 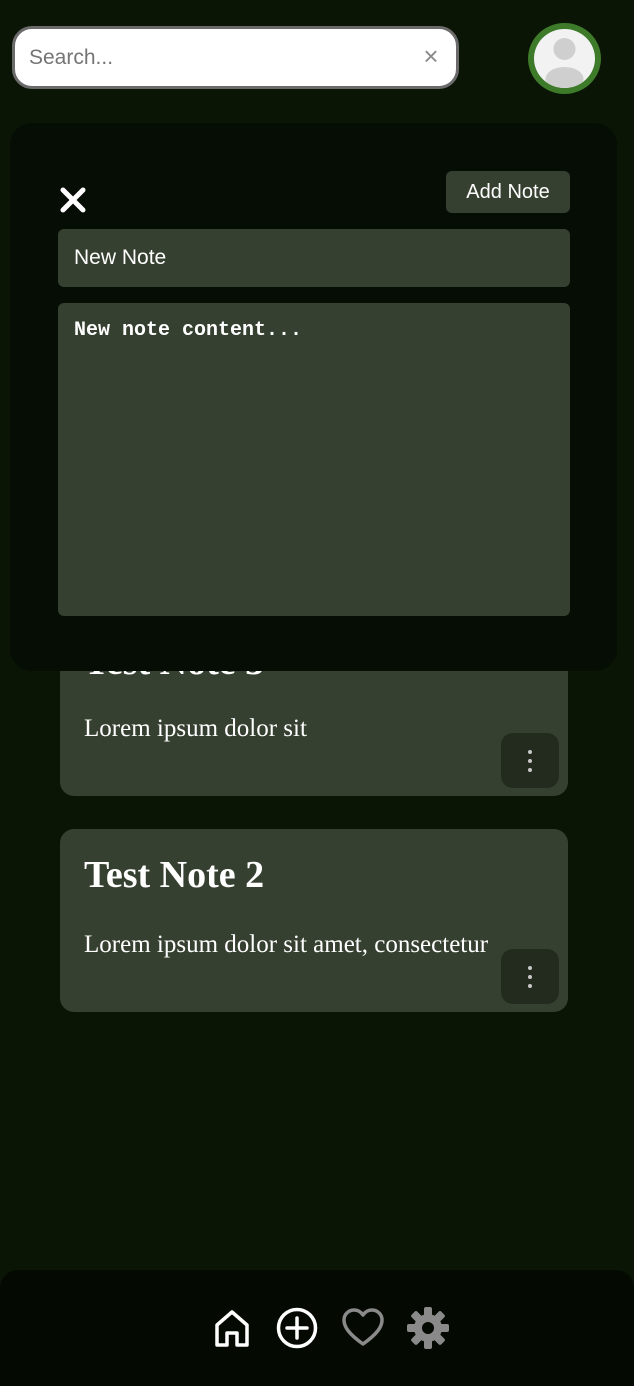 I want to click on search-bar: ×, so click(x=235, y=57).